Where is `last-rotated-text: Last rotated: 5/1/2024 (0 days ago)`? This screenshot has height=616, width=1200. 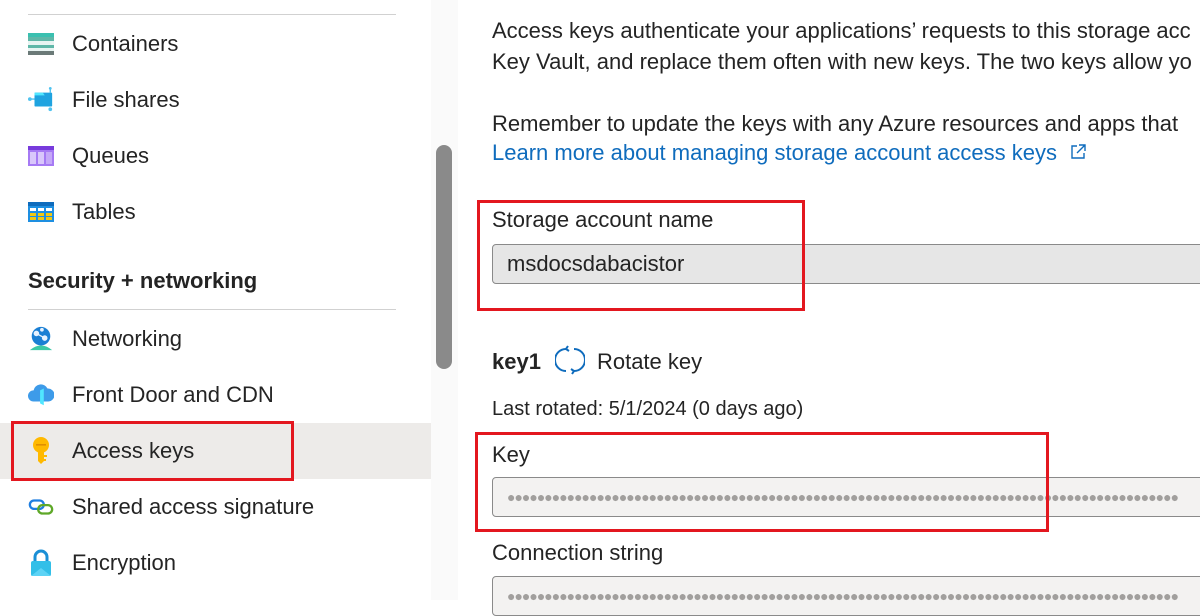 last-rotated-text: Last rotated: 5/1/2024 (0 days ago) is located at coordinates (648, 409).